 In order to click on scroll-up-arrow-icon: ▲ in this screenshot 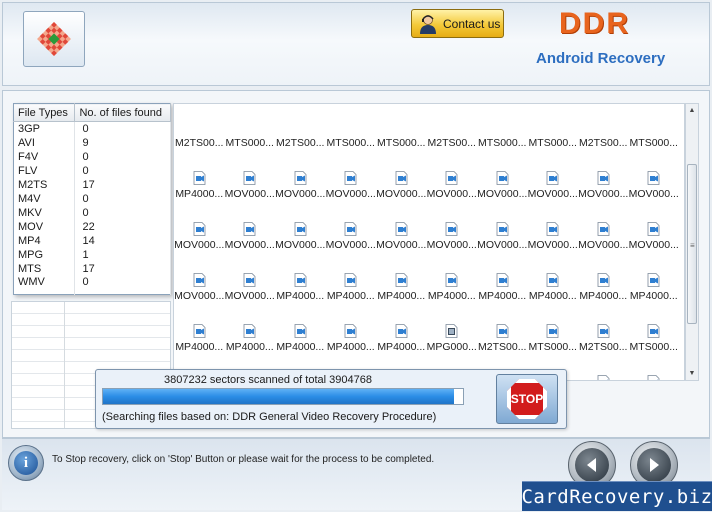, I will do `click(692, 110)`.